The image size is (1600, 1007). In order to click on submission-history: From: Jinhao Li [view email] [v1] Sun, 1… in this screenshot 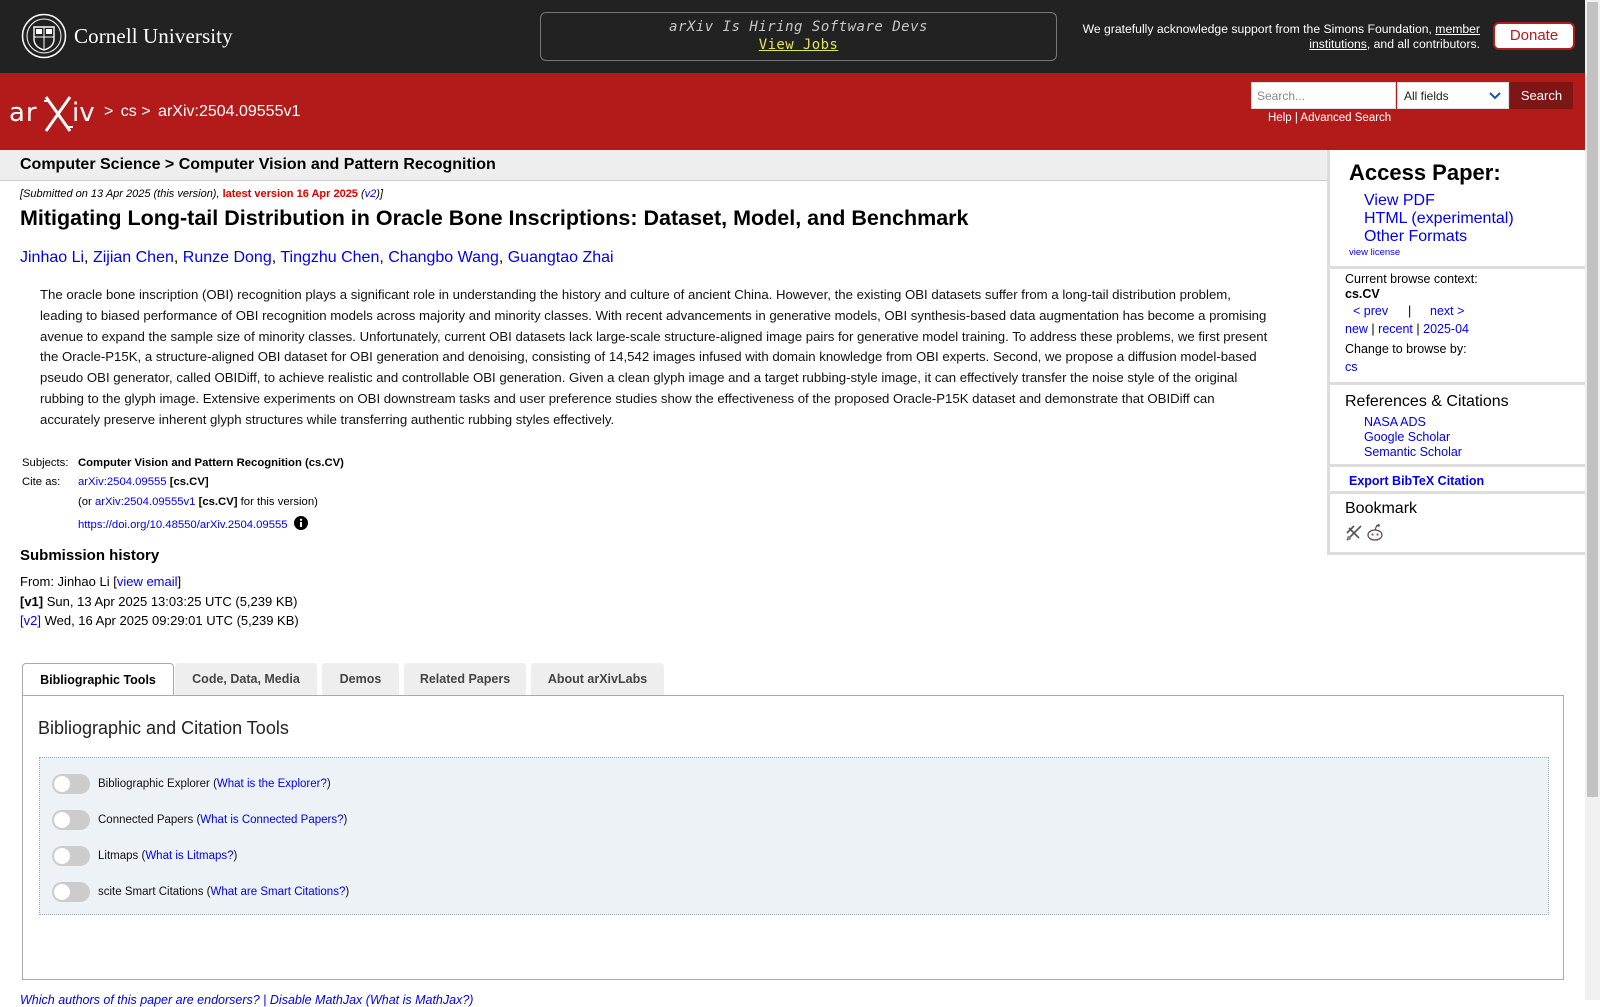, I will do `click(159, 601)`.